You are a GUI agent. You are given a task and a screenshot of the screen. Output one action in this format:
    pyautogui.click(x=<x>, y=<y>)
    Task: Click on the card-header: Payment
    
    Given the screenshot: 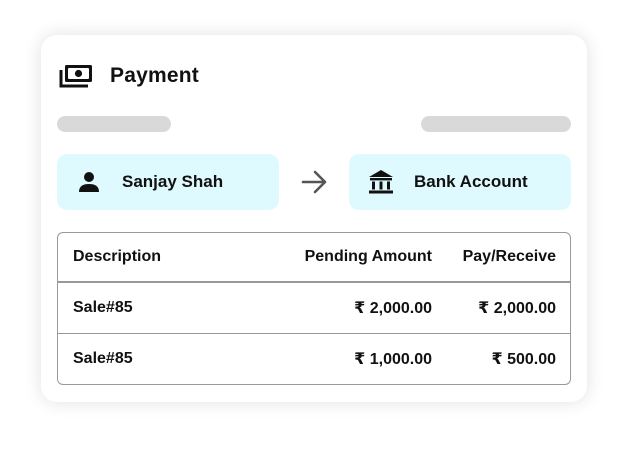 What is the action you would take?
    pyautogui.click(x=128, y=76)
    